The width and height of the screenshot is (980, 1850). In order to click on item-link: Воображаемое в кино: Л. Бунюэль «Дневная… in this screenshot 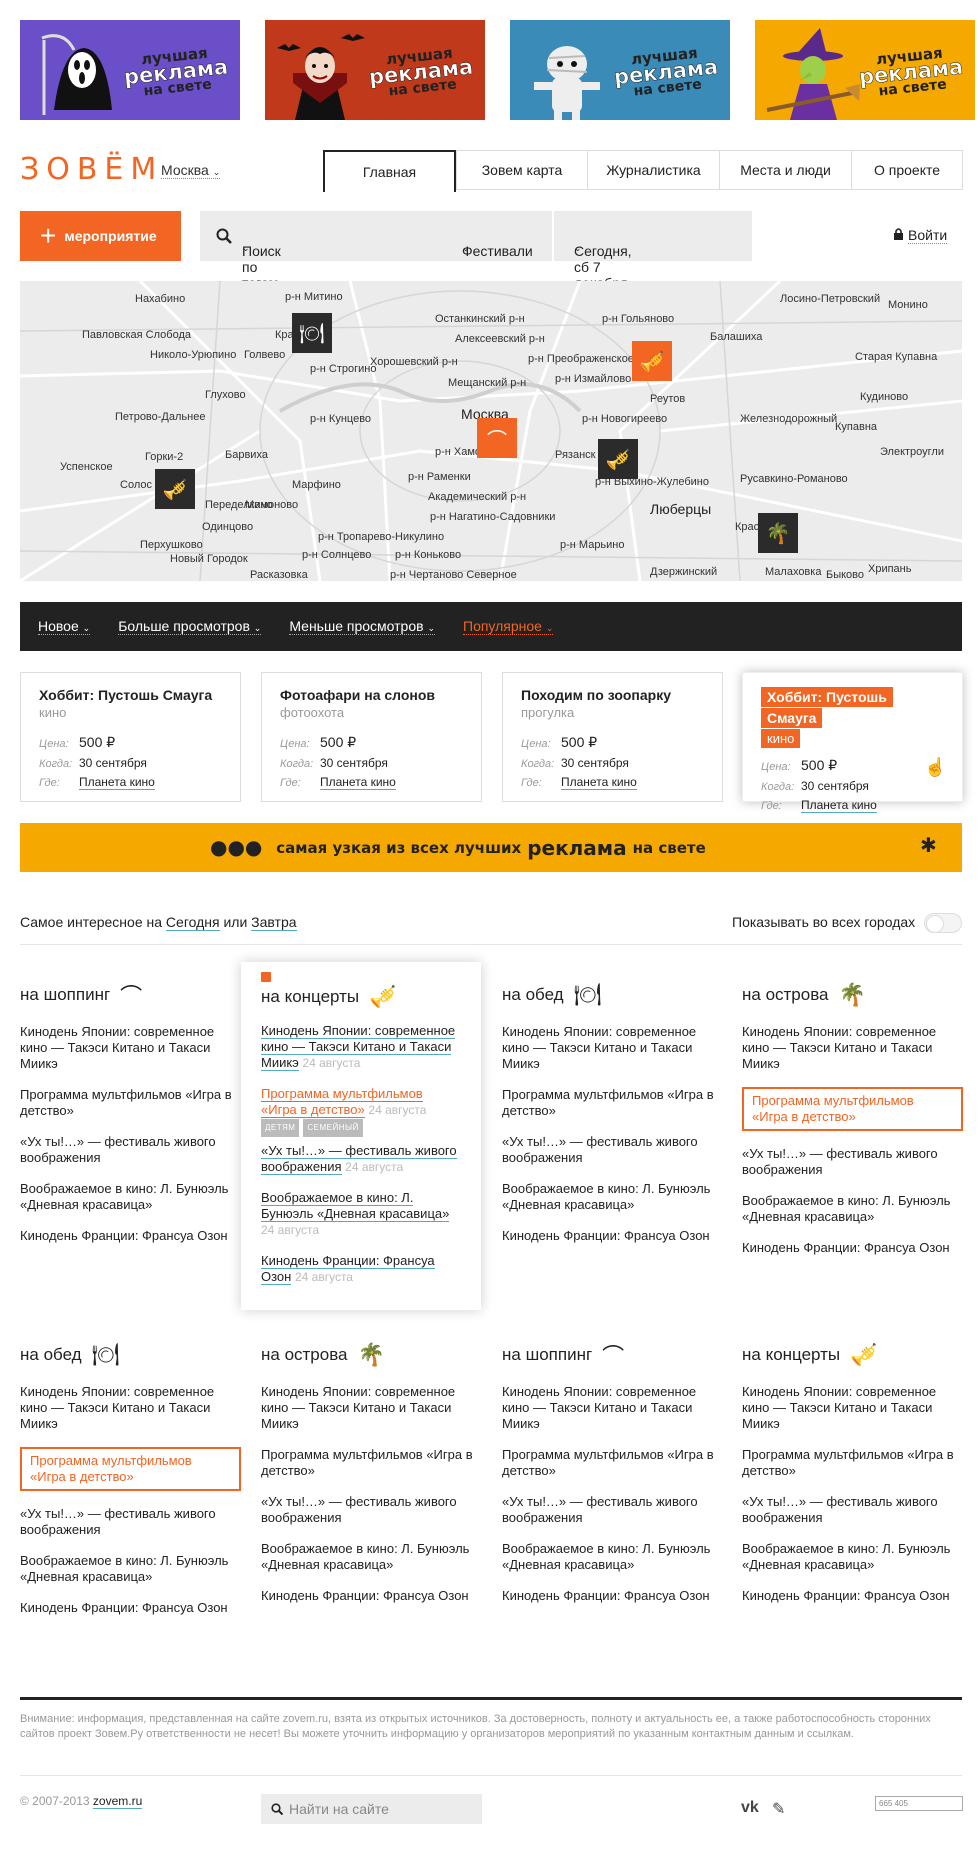, I will do `click(355, 1206)`.